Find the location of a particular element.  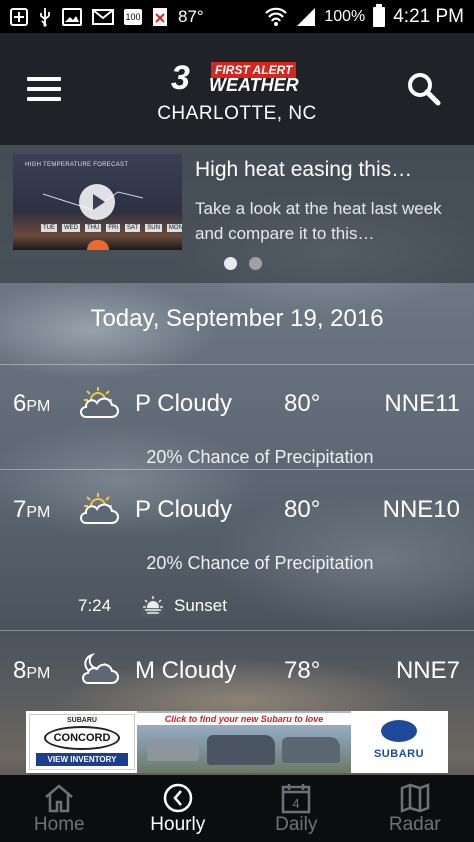

tab-home: Home is located at coordinates (59, 808).